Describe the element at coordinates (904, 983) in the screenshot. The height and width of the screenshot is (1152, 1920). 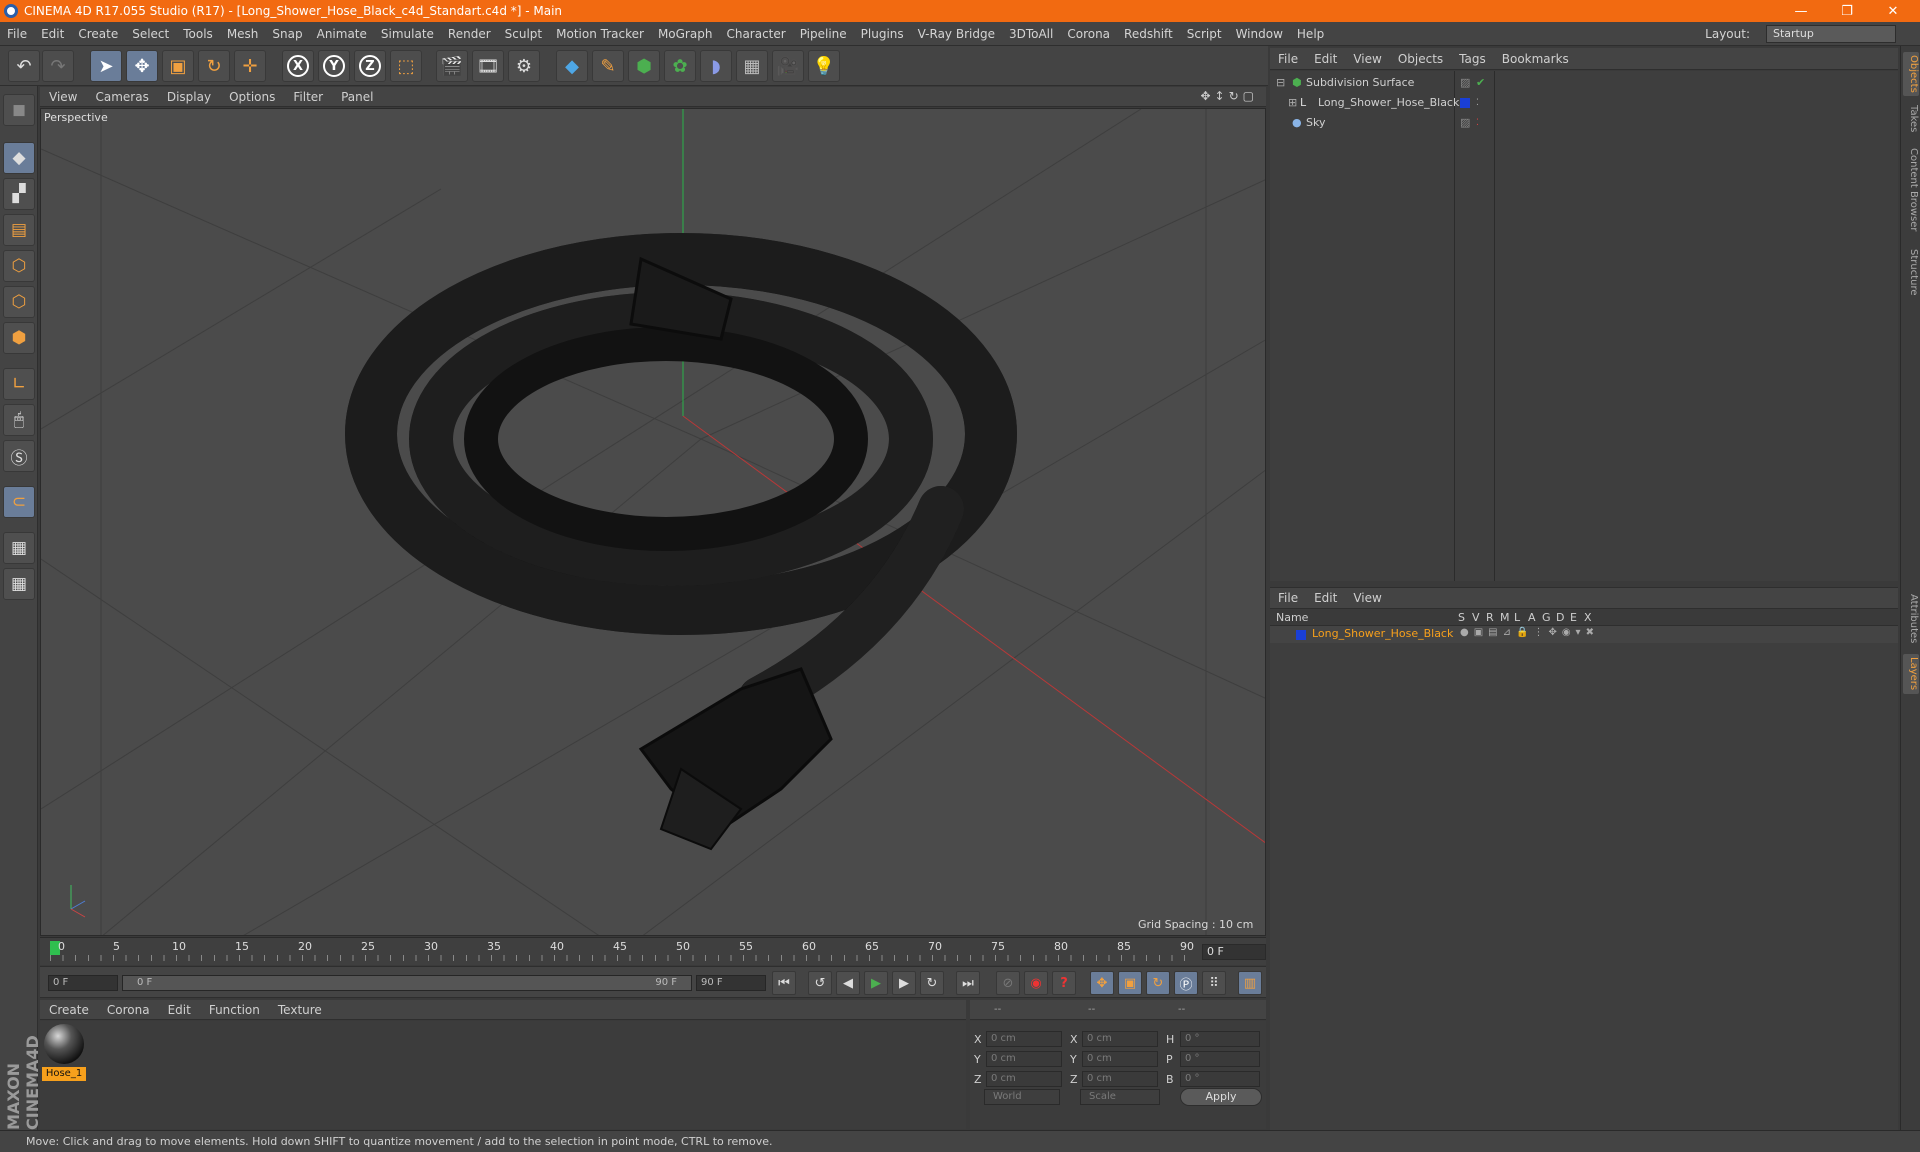
I see `next-frame-icon: ▶` at that location.